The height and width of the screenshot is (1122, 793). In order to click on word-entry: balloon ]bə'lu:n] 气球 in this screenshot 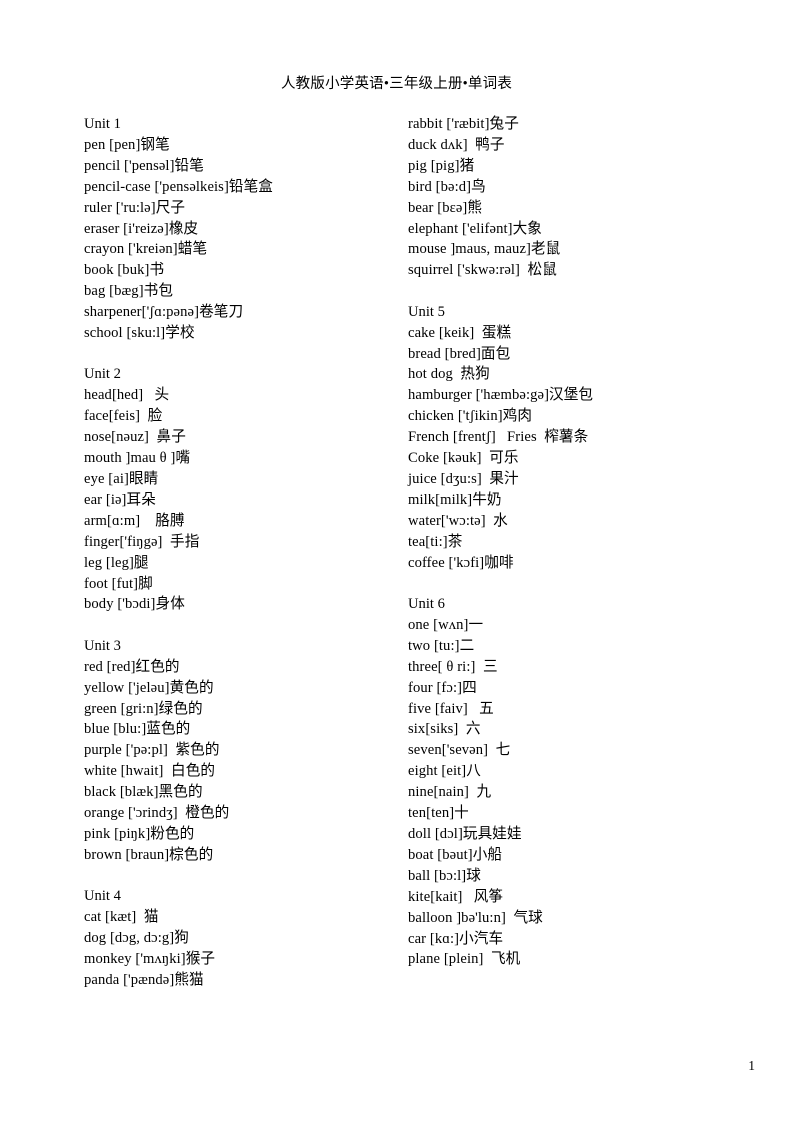, I will do `click(475, 917)`.